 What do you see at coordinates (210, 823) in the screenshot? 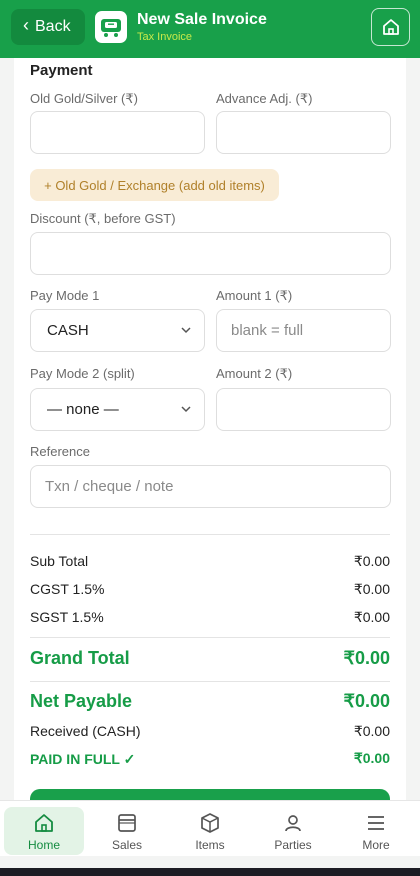
I see `box-icon` at bounding box center [210, 823].